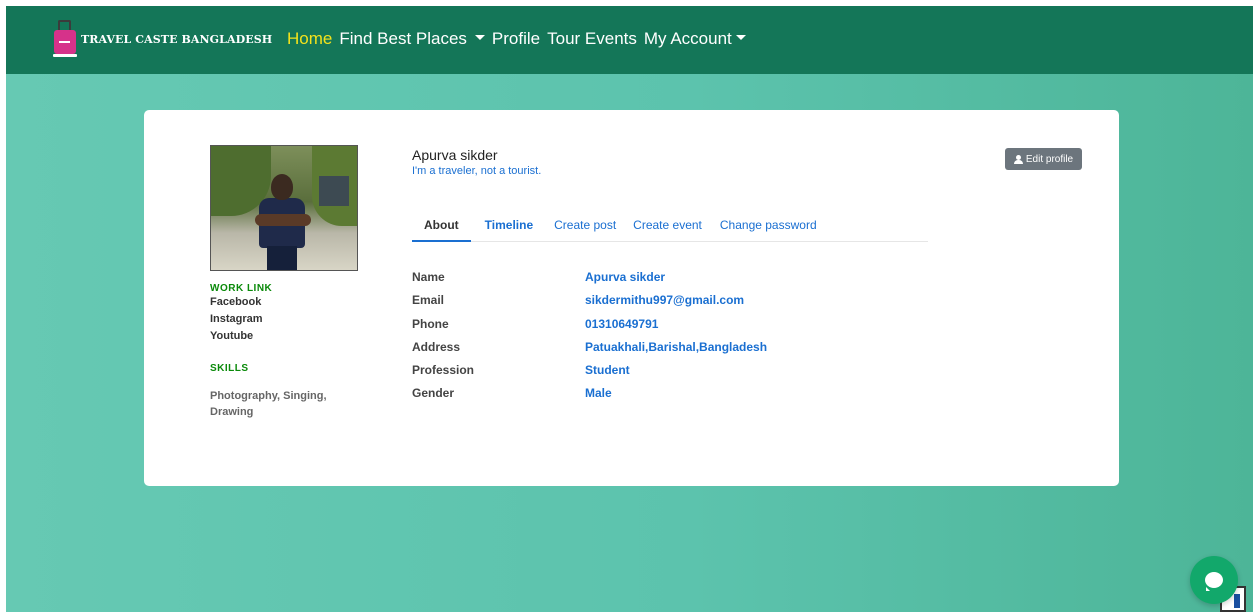 The height and width of the screenshot is (612, 1253). What do you see at coordinates (598, 393) in the screenshot?
I see `detail-value: Male` at bounding box center [598, 393].